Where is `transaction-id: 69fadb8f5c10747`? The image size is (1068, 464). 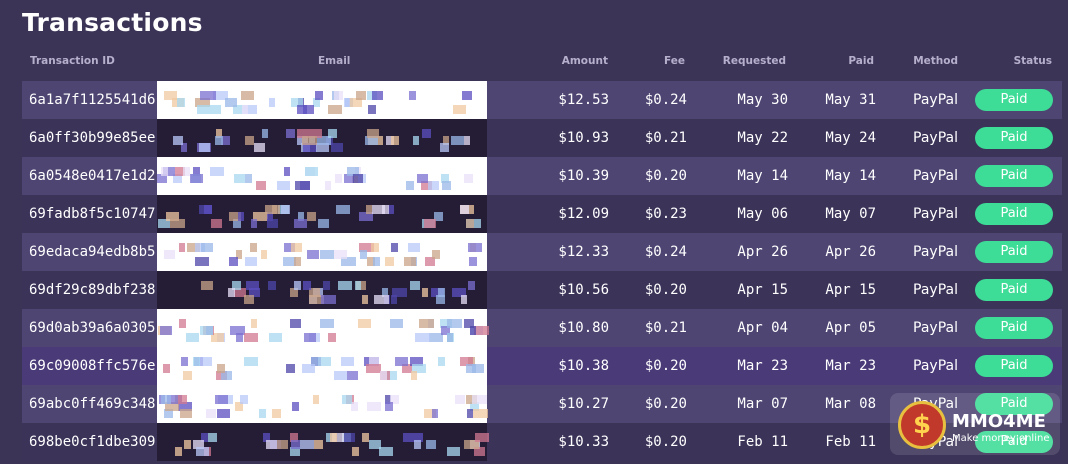
transaction-id: 69fadb8f5c10747 is located at coordinates (92, 214).